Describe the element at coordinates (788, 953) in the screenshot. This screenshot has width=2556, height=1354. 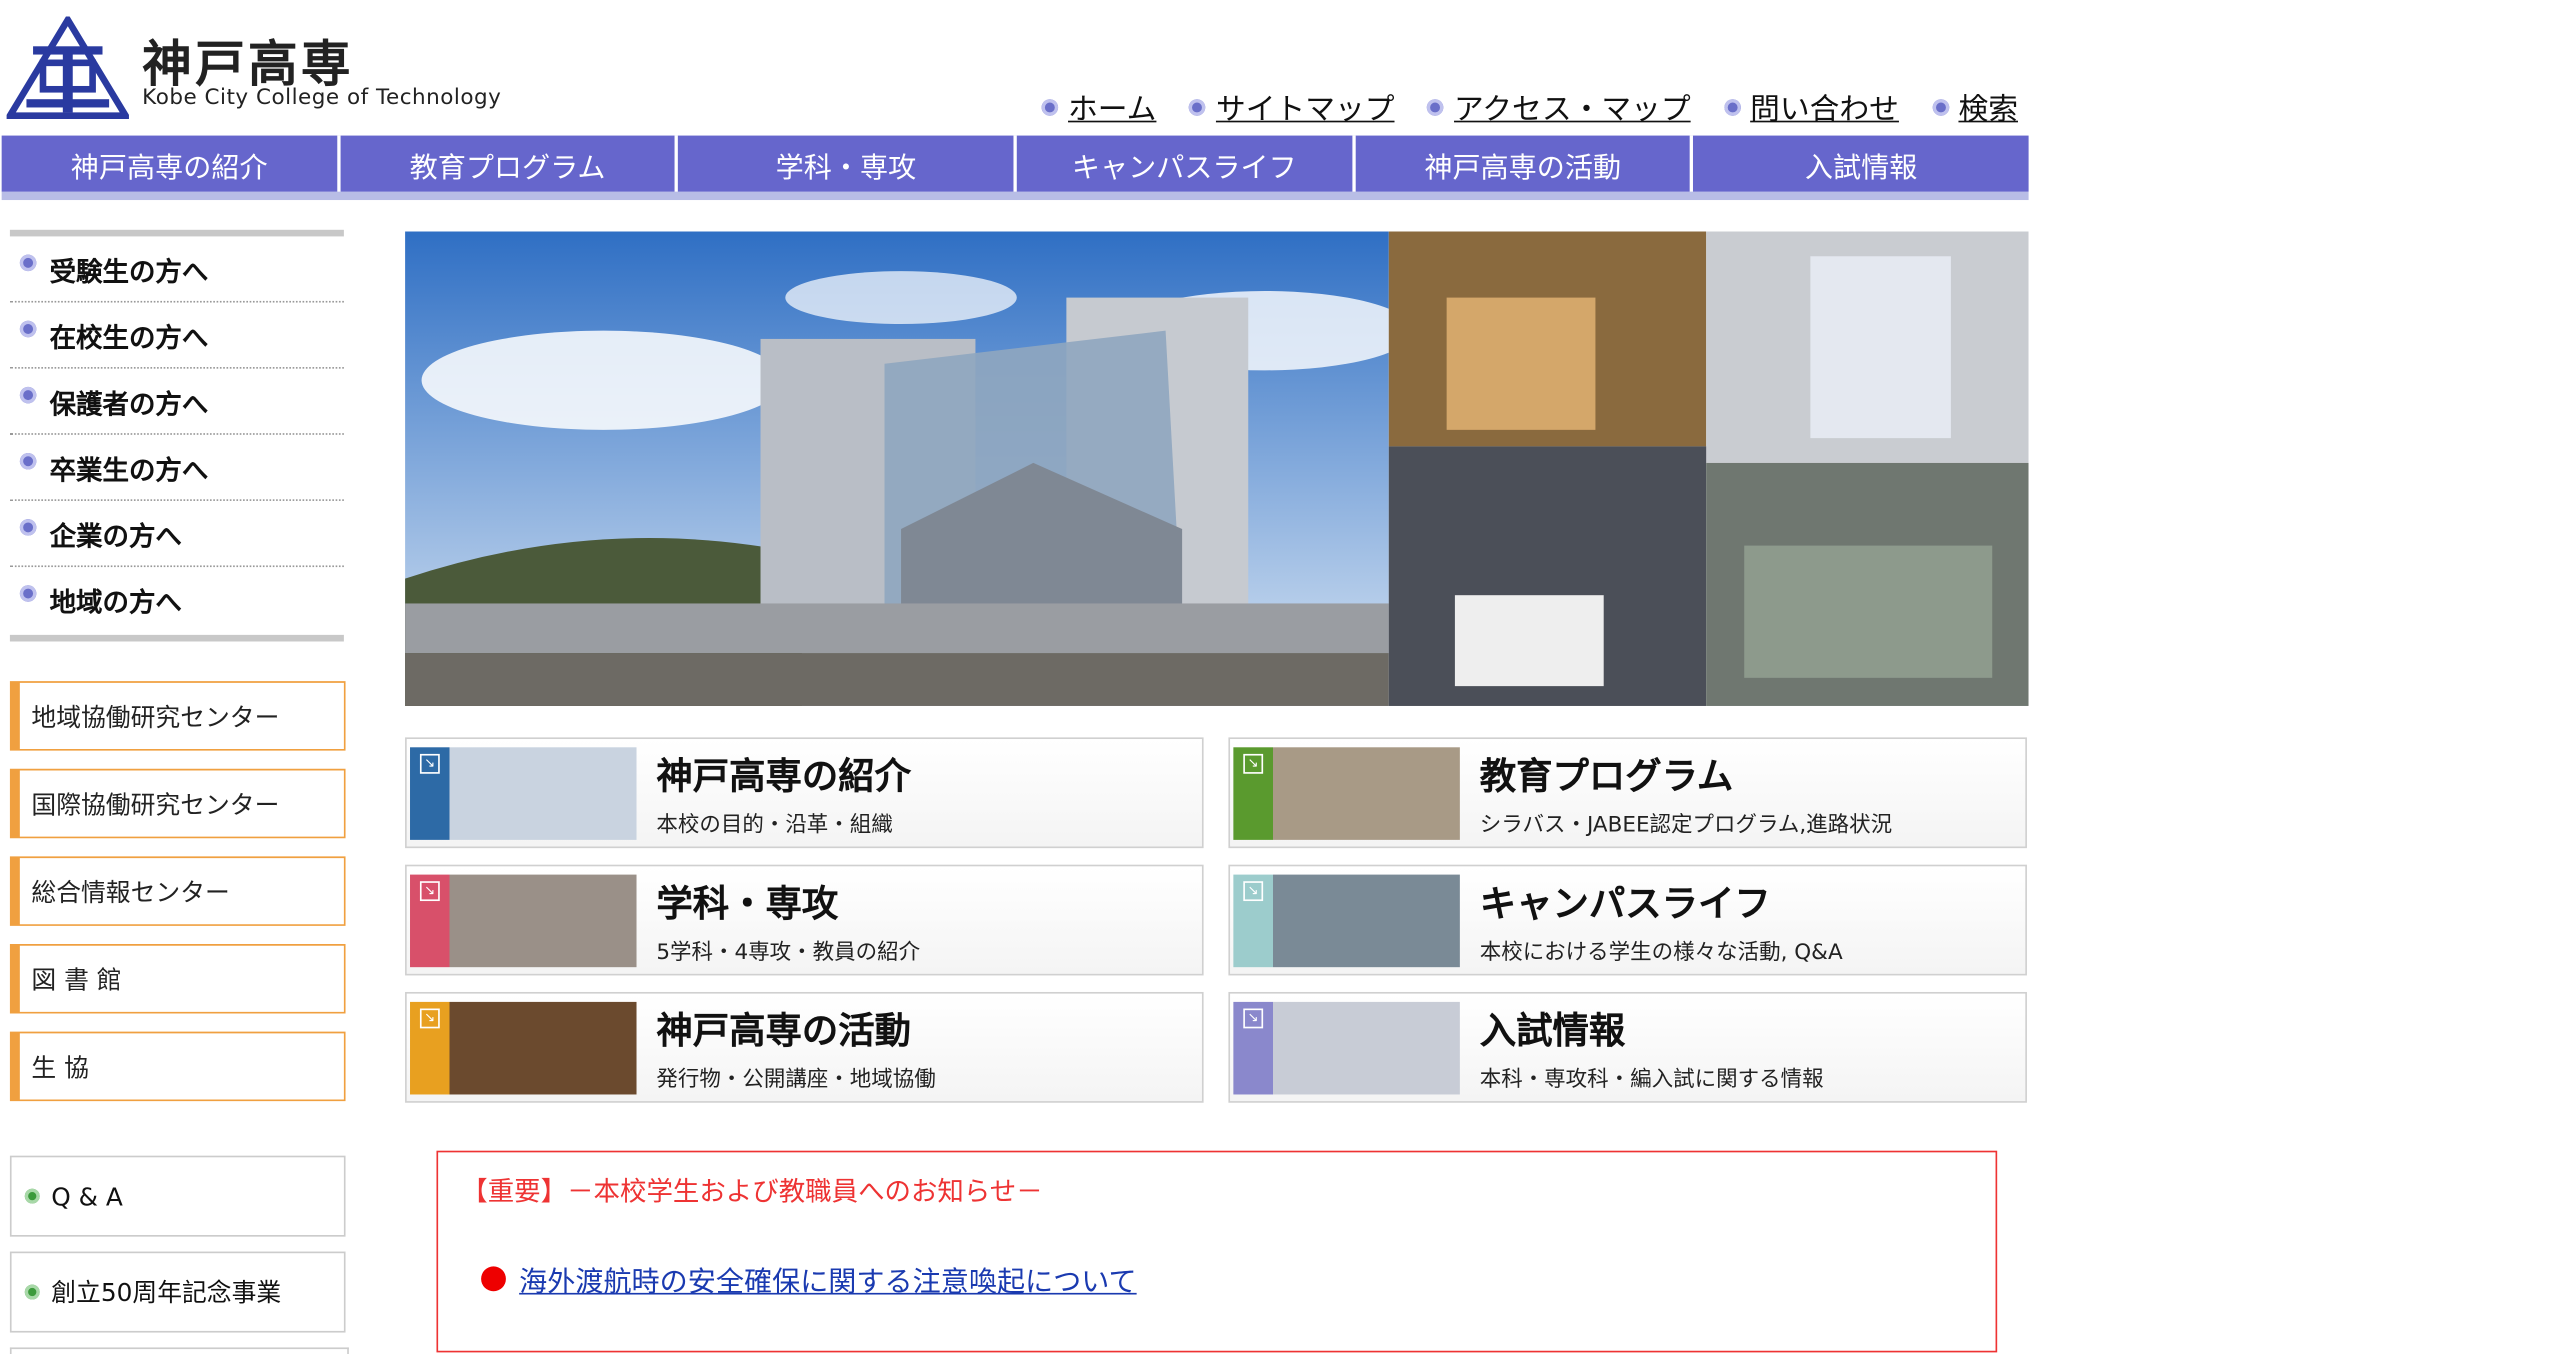
I see `tile-subtitle: 5学科・4専攻・教員の紹介` at that location.